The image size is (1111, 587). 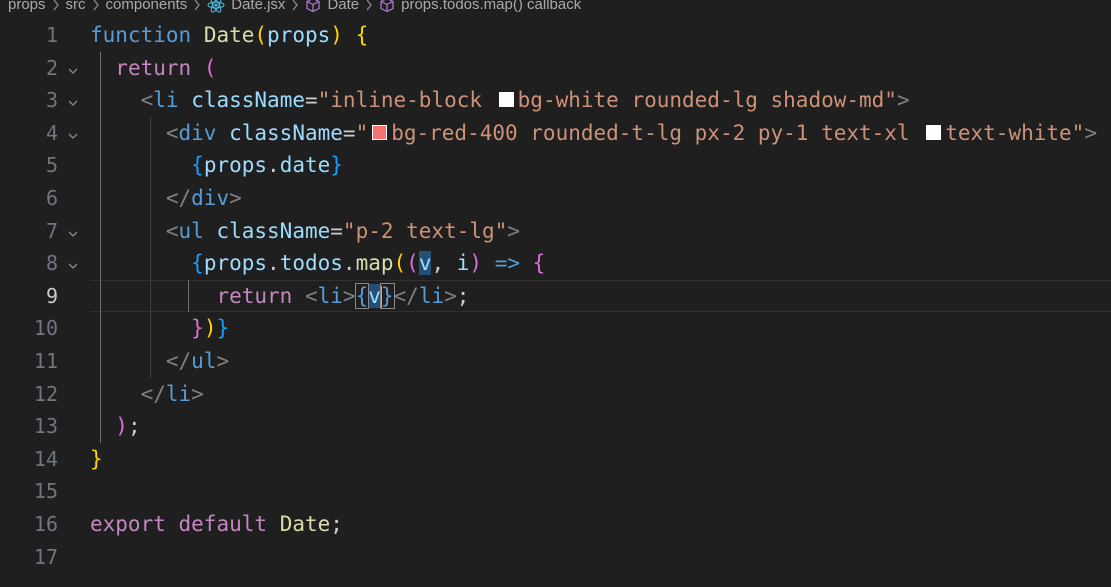 I want to click on code-text: </ul>, so click(x=159, y=361).